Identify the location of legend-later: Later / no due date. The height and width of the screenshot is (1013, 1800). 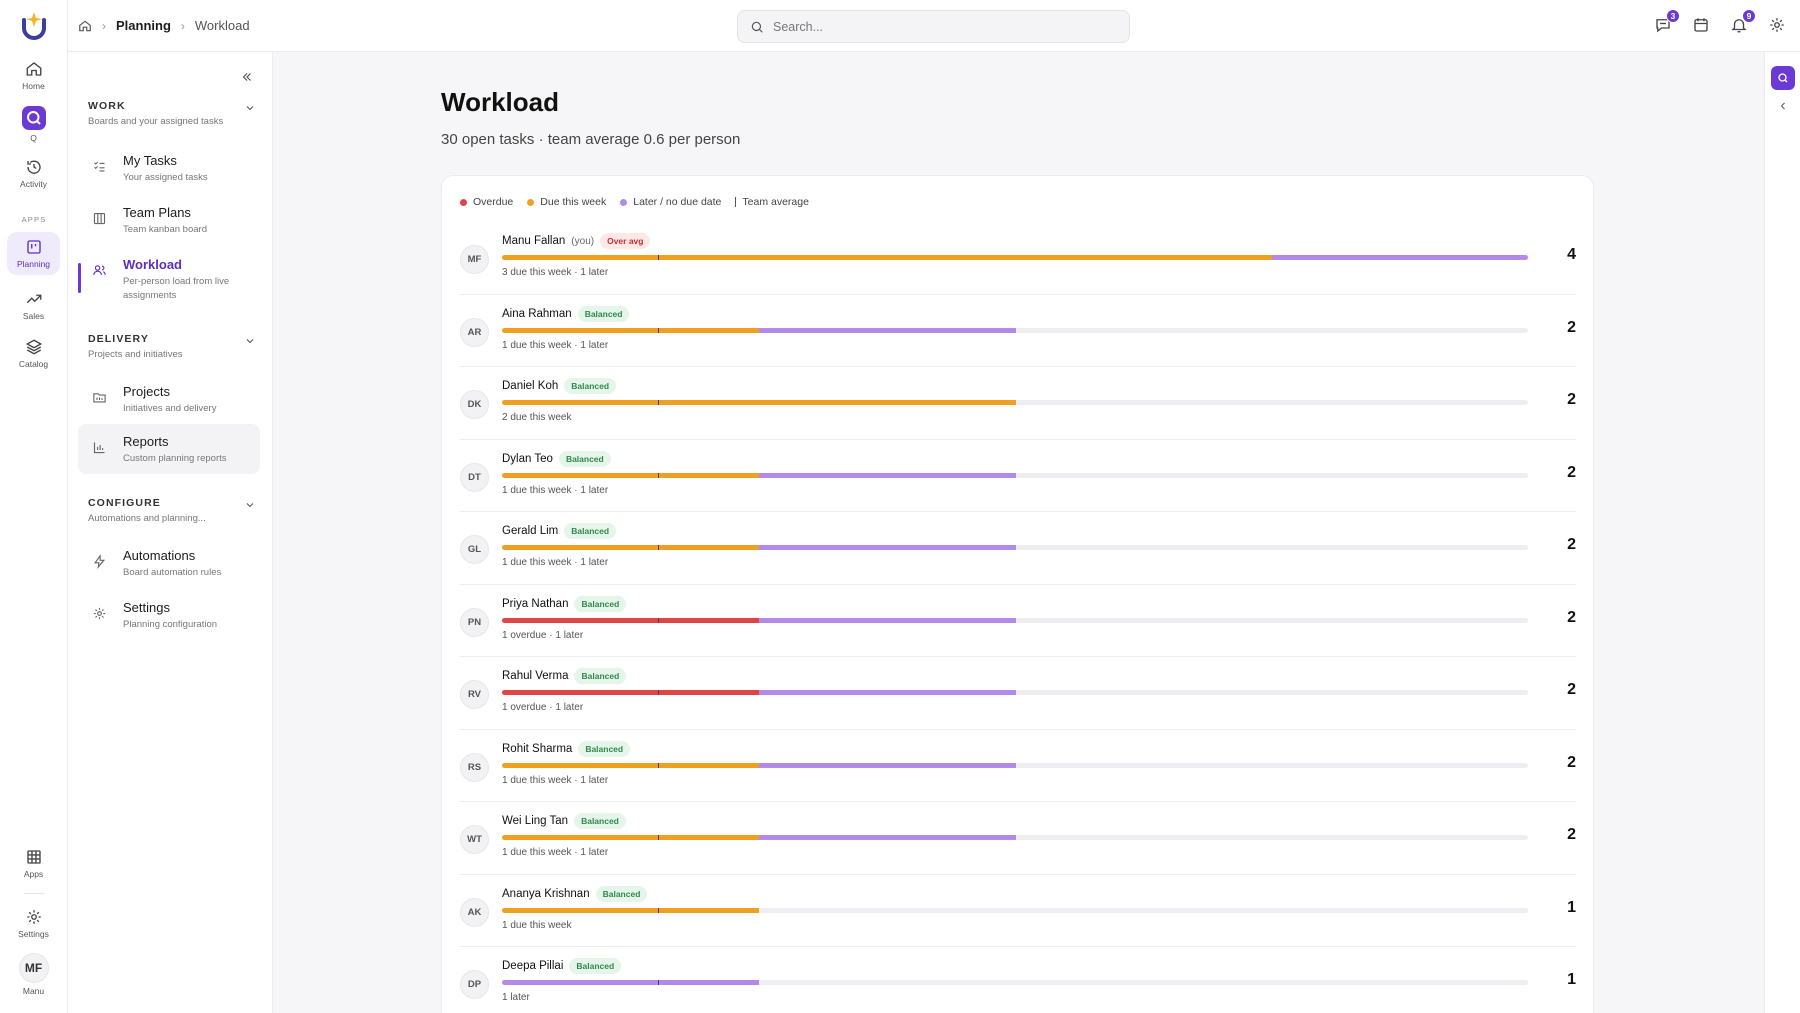
(670, 202).